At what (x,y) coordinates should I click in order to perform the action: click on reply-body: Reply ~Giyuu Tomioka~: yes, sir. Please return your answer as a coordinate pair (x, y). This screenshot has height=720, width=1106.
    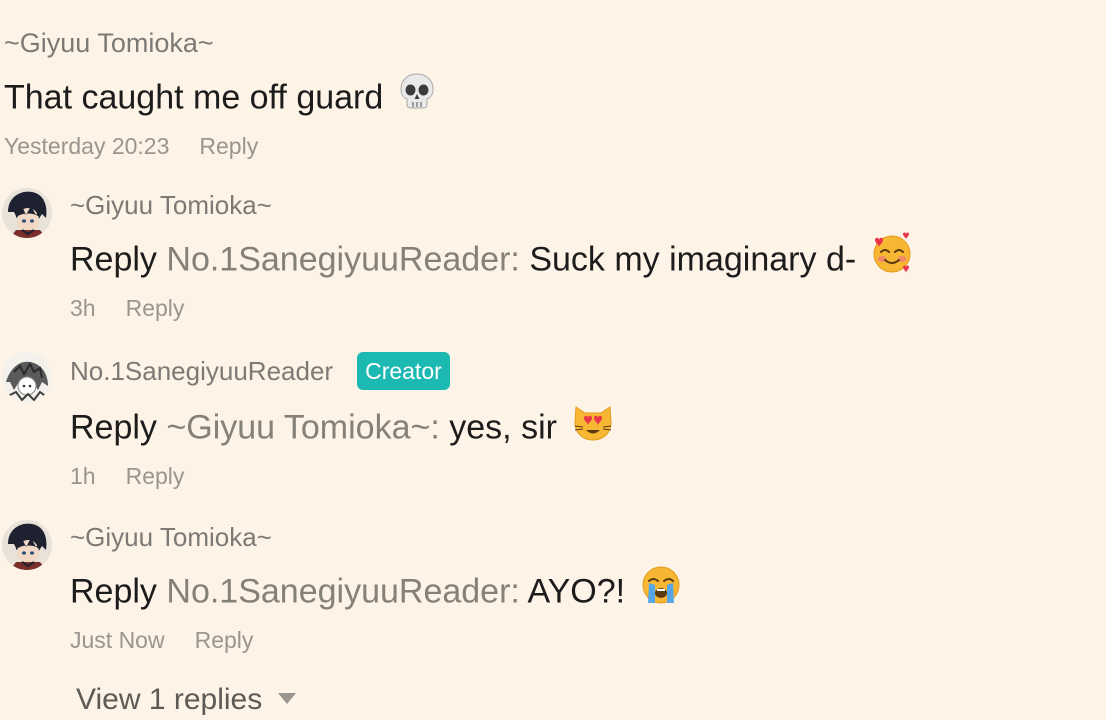
    Looking at the image, I should click on (342, 429).